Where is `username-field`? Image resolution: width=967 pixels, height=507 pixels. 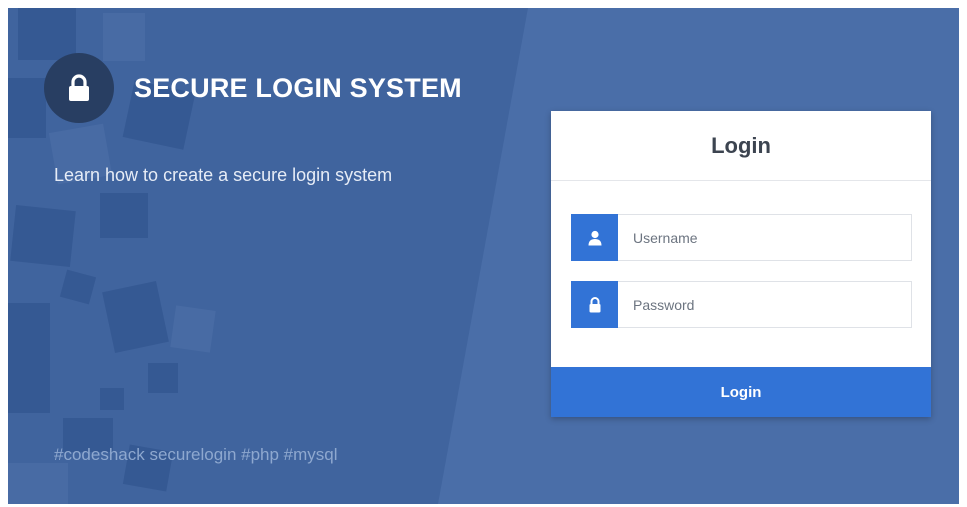 username-field is located at coordinates (741, 237).